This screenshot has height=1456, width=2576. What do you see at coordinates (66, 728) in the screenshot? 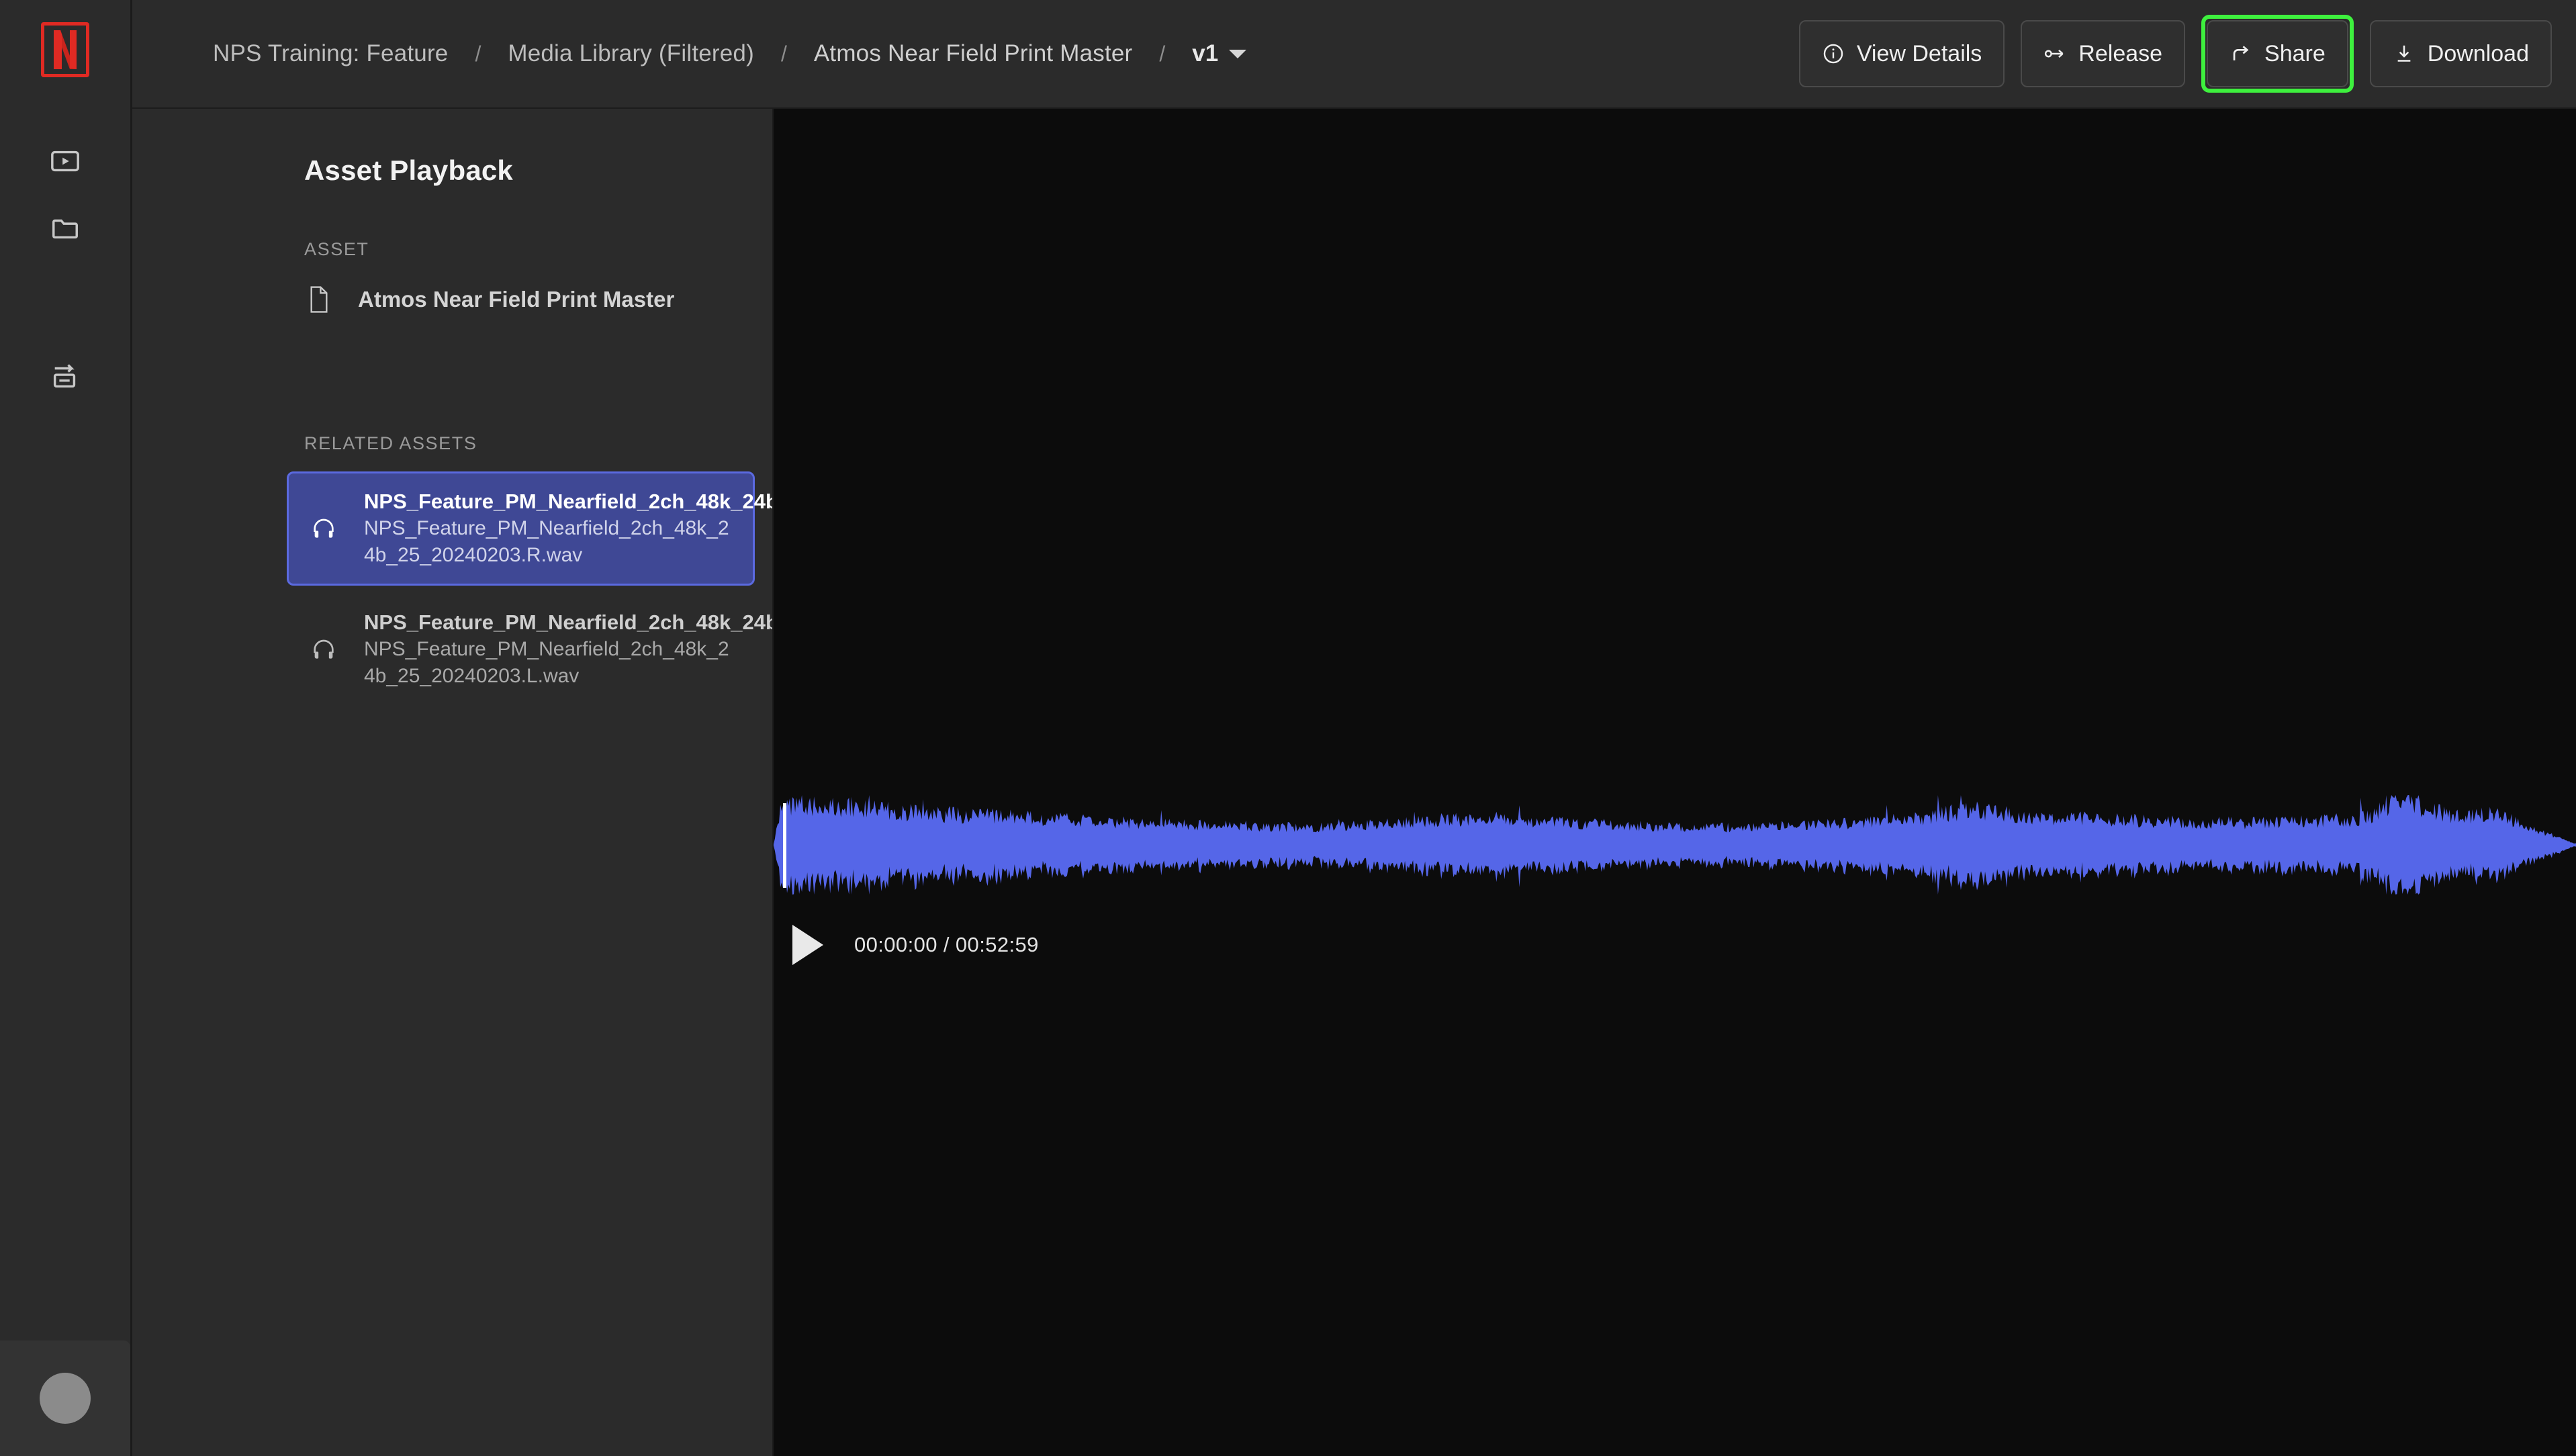
I see `left-icon-rail` at bounding box center [66, 728].